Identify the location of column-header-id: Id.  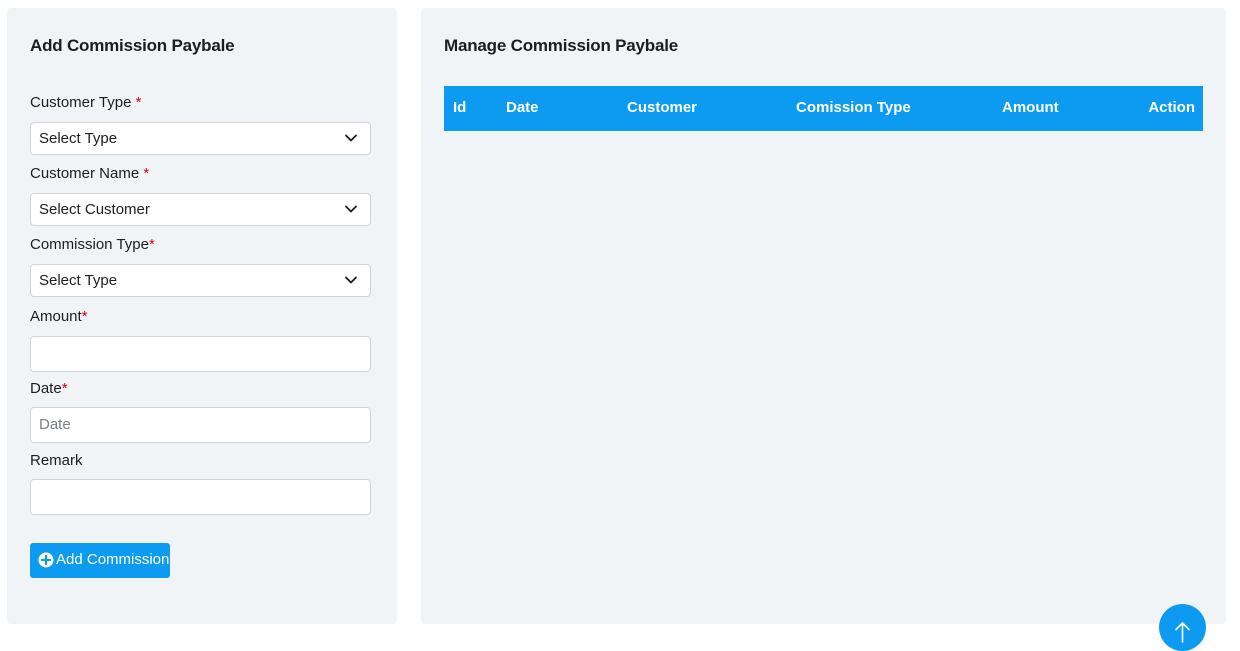
(459, 107).